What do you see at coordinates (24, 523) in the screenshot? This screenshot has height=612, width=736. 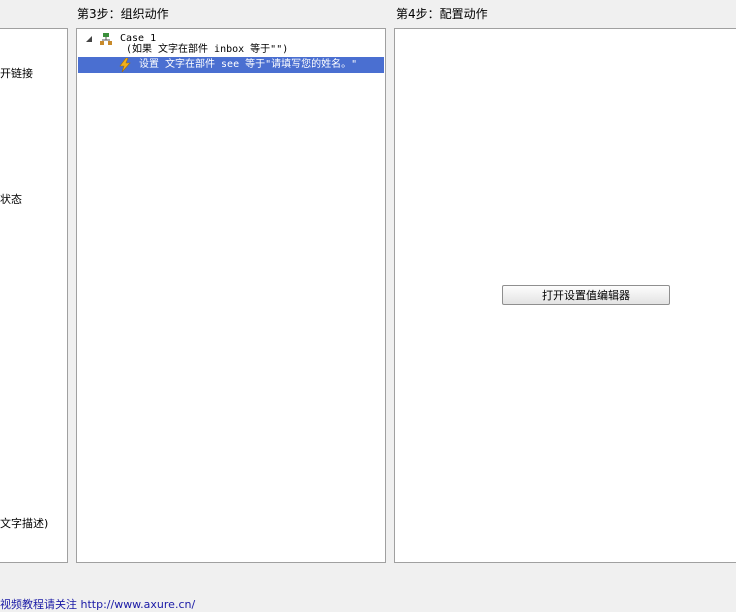 I see `left-panel-item-text-description: 文字描述)` at bounding box center [24, 523].